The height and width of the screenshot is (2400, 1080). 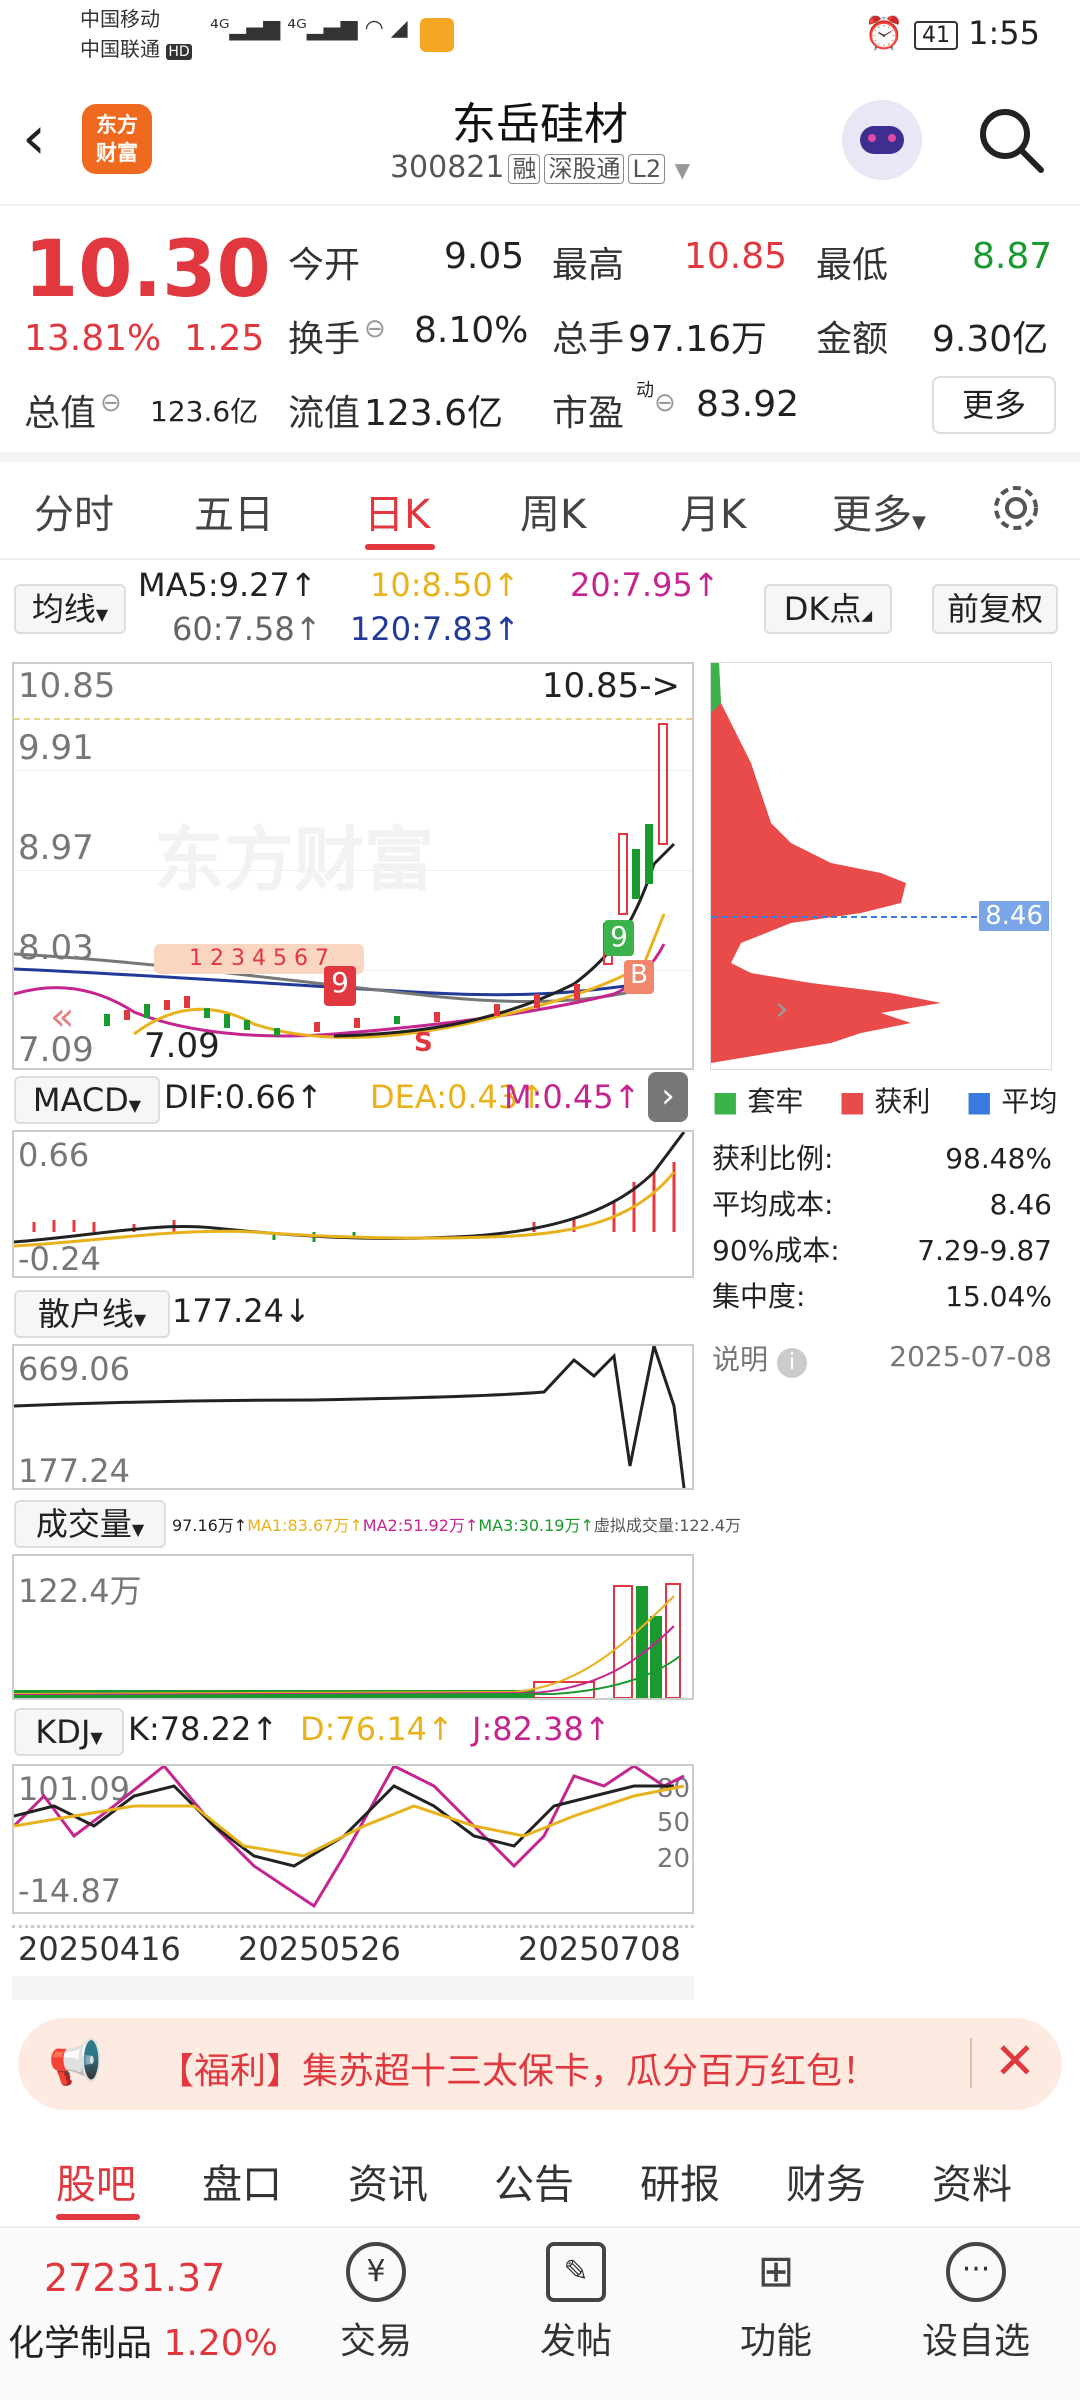 I want to click on post-button: ✎ 发帖, so click(x=576, y=2303).